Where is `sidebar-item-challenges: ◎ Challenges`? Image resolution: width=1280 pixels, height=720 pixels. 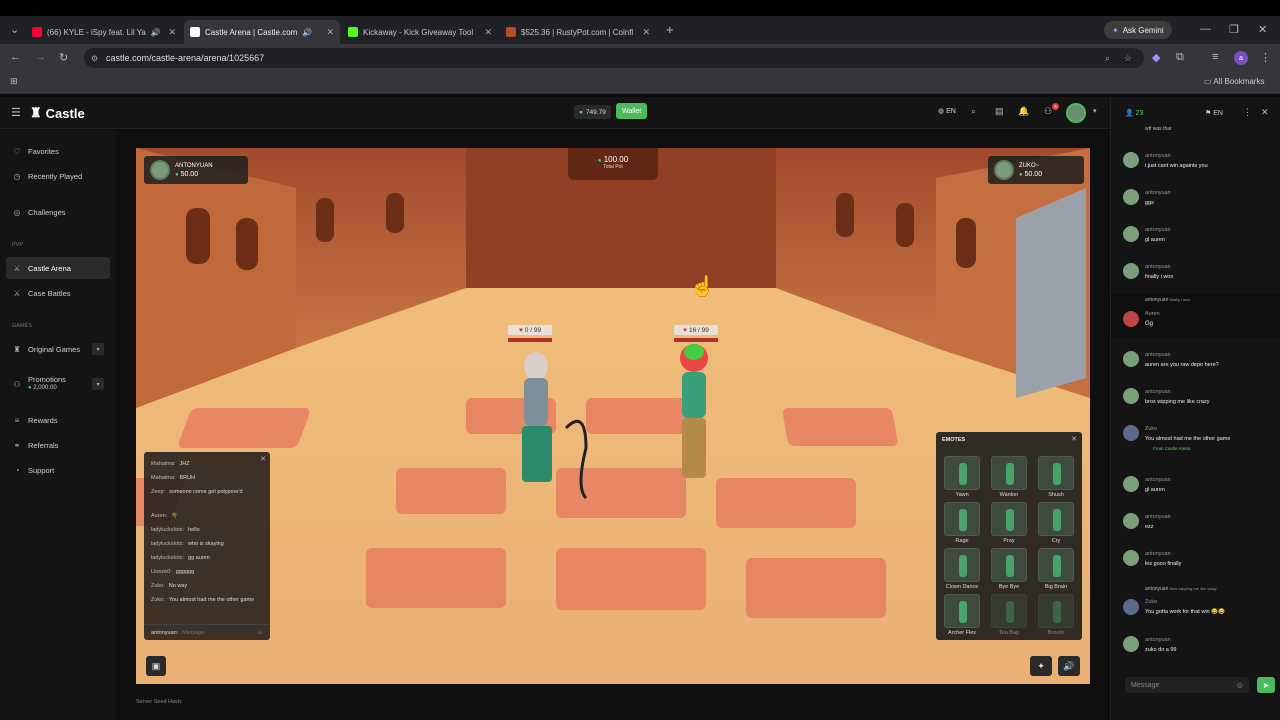
sidebar-item-challenges: ◎ Challenges is located at coordinates (58, 212).